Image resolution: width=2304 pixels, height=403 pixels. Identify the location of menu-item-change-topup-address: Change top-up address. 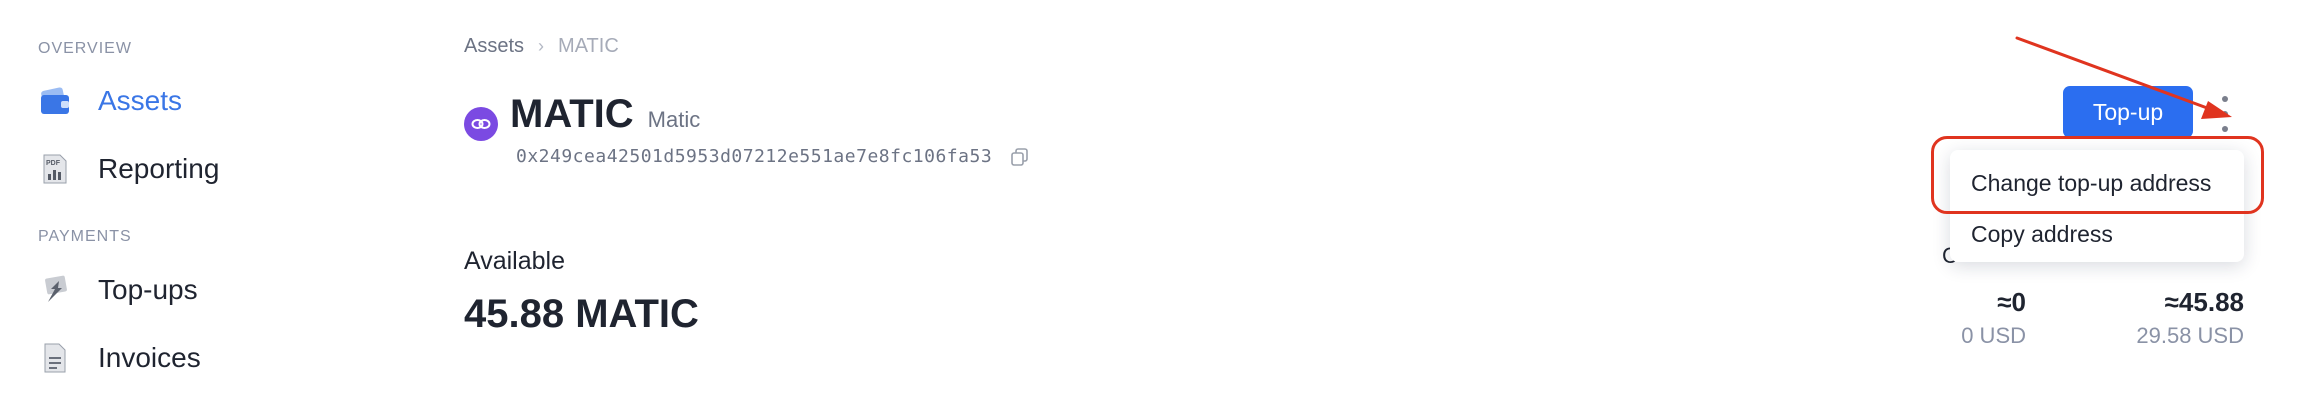
(2091, 183).